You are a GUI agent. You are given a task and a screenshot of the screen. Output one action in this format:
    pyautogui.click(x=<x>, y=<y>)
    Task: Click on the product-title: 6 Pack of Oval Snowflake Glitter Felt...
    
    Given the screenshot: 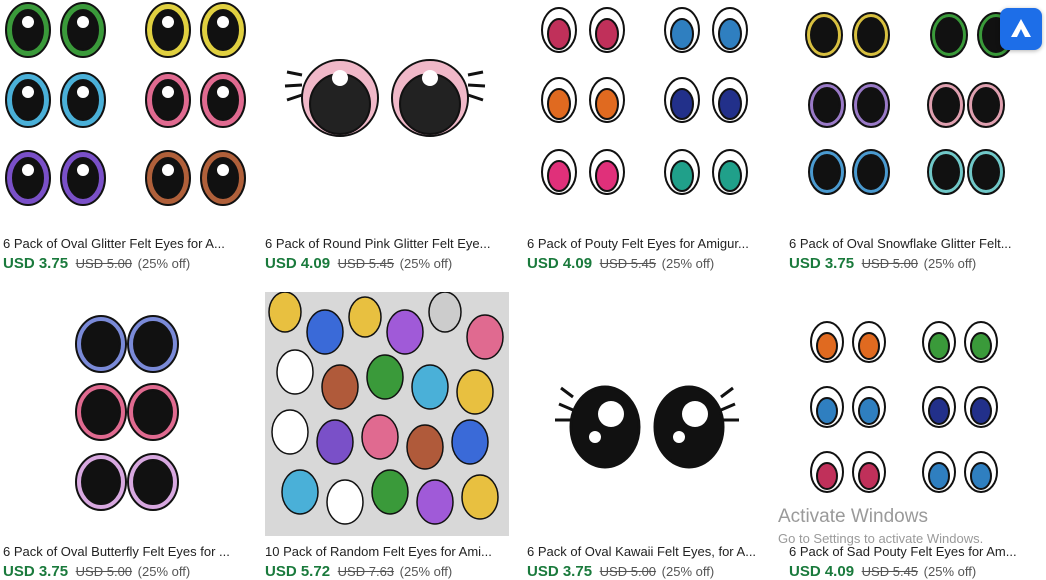 What is the action you would take?
    pyautogui.click(x=912, y=243)
    